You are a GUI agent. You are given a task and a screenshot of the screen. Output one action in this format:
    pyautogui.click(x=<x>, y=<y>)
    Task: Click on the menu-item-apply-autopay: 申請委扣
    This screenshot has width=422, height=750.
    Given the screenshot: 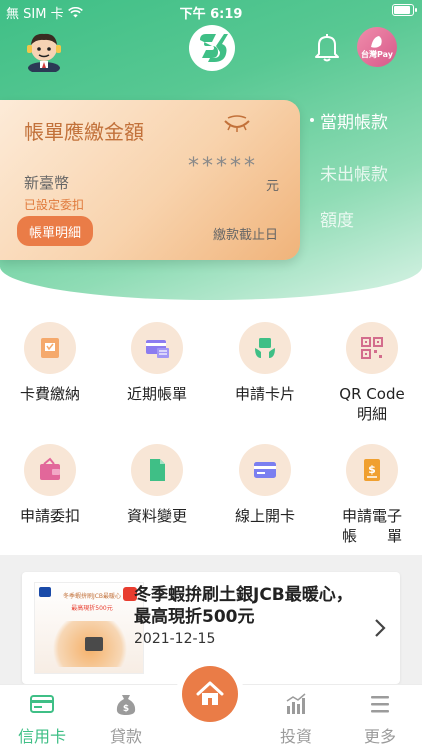 What is the action you would take?
    pyautogui.click(x=50, y=485)
    